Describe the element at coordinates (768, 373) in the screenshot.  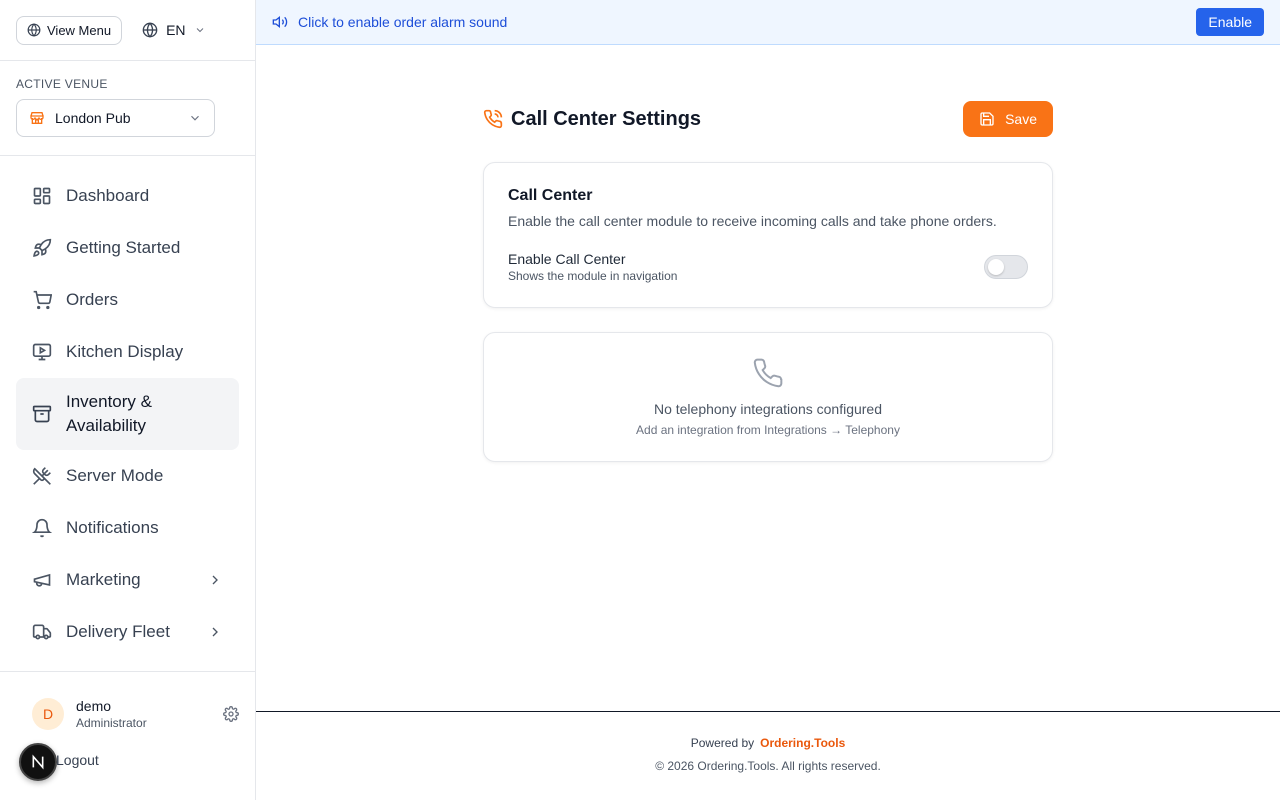
I see `phone-icon` at that location.